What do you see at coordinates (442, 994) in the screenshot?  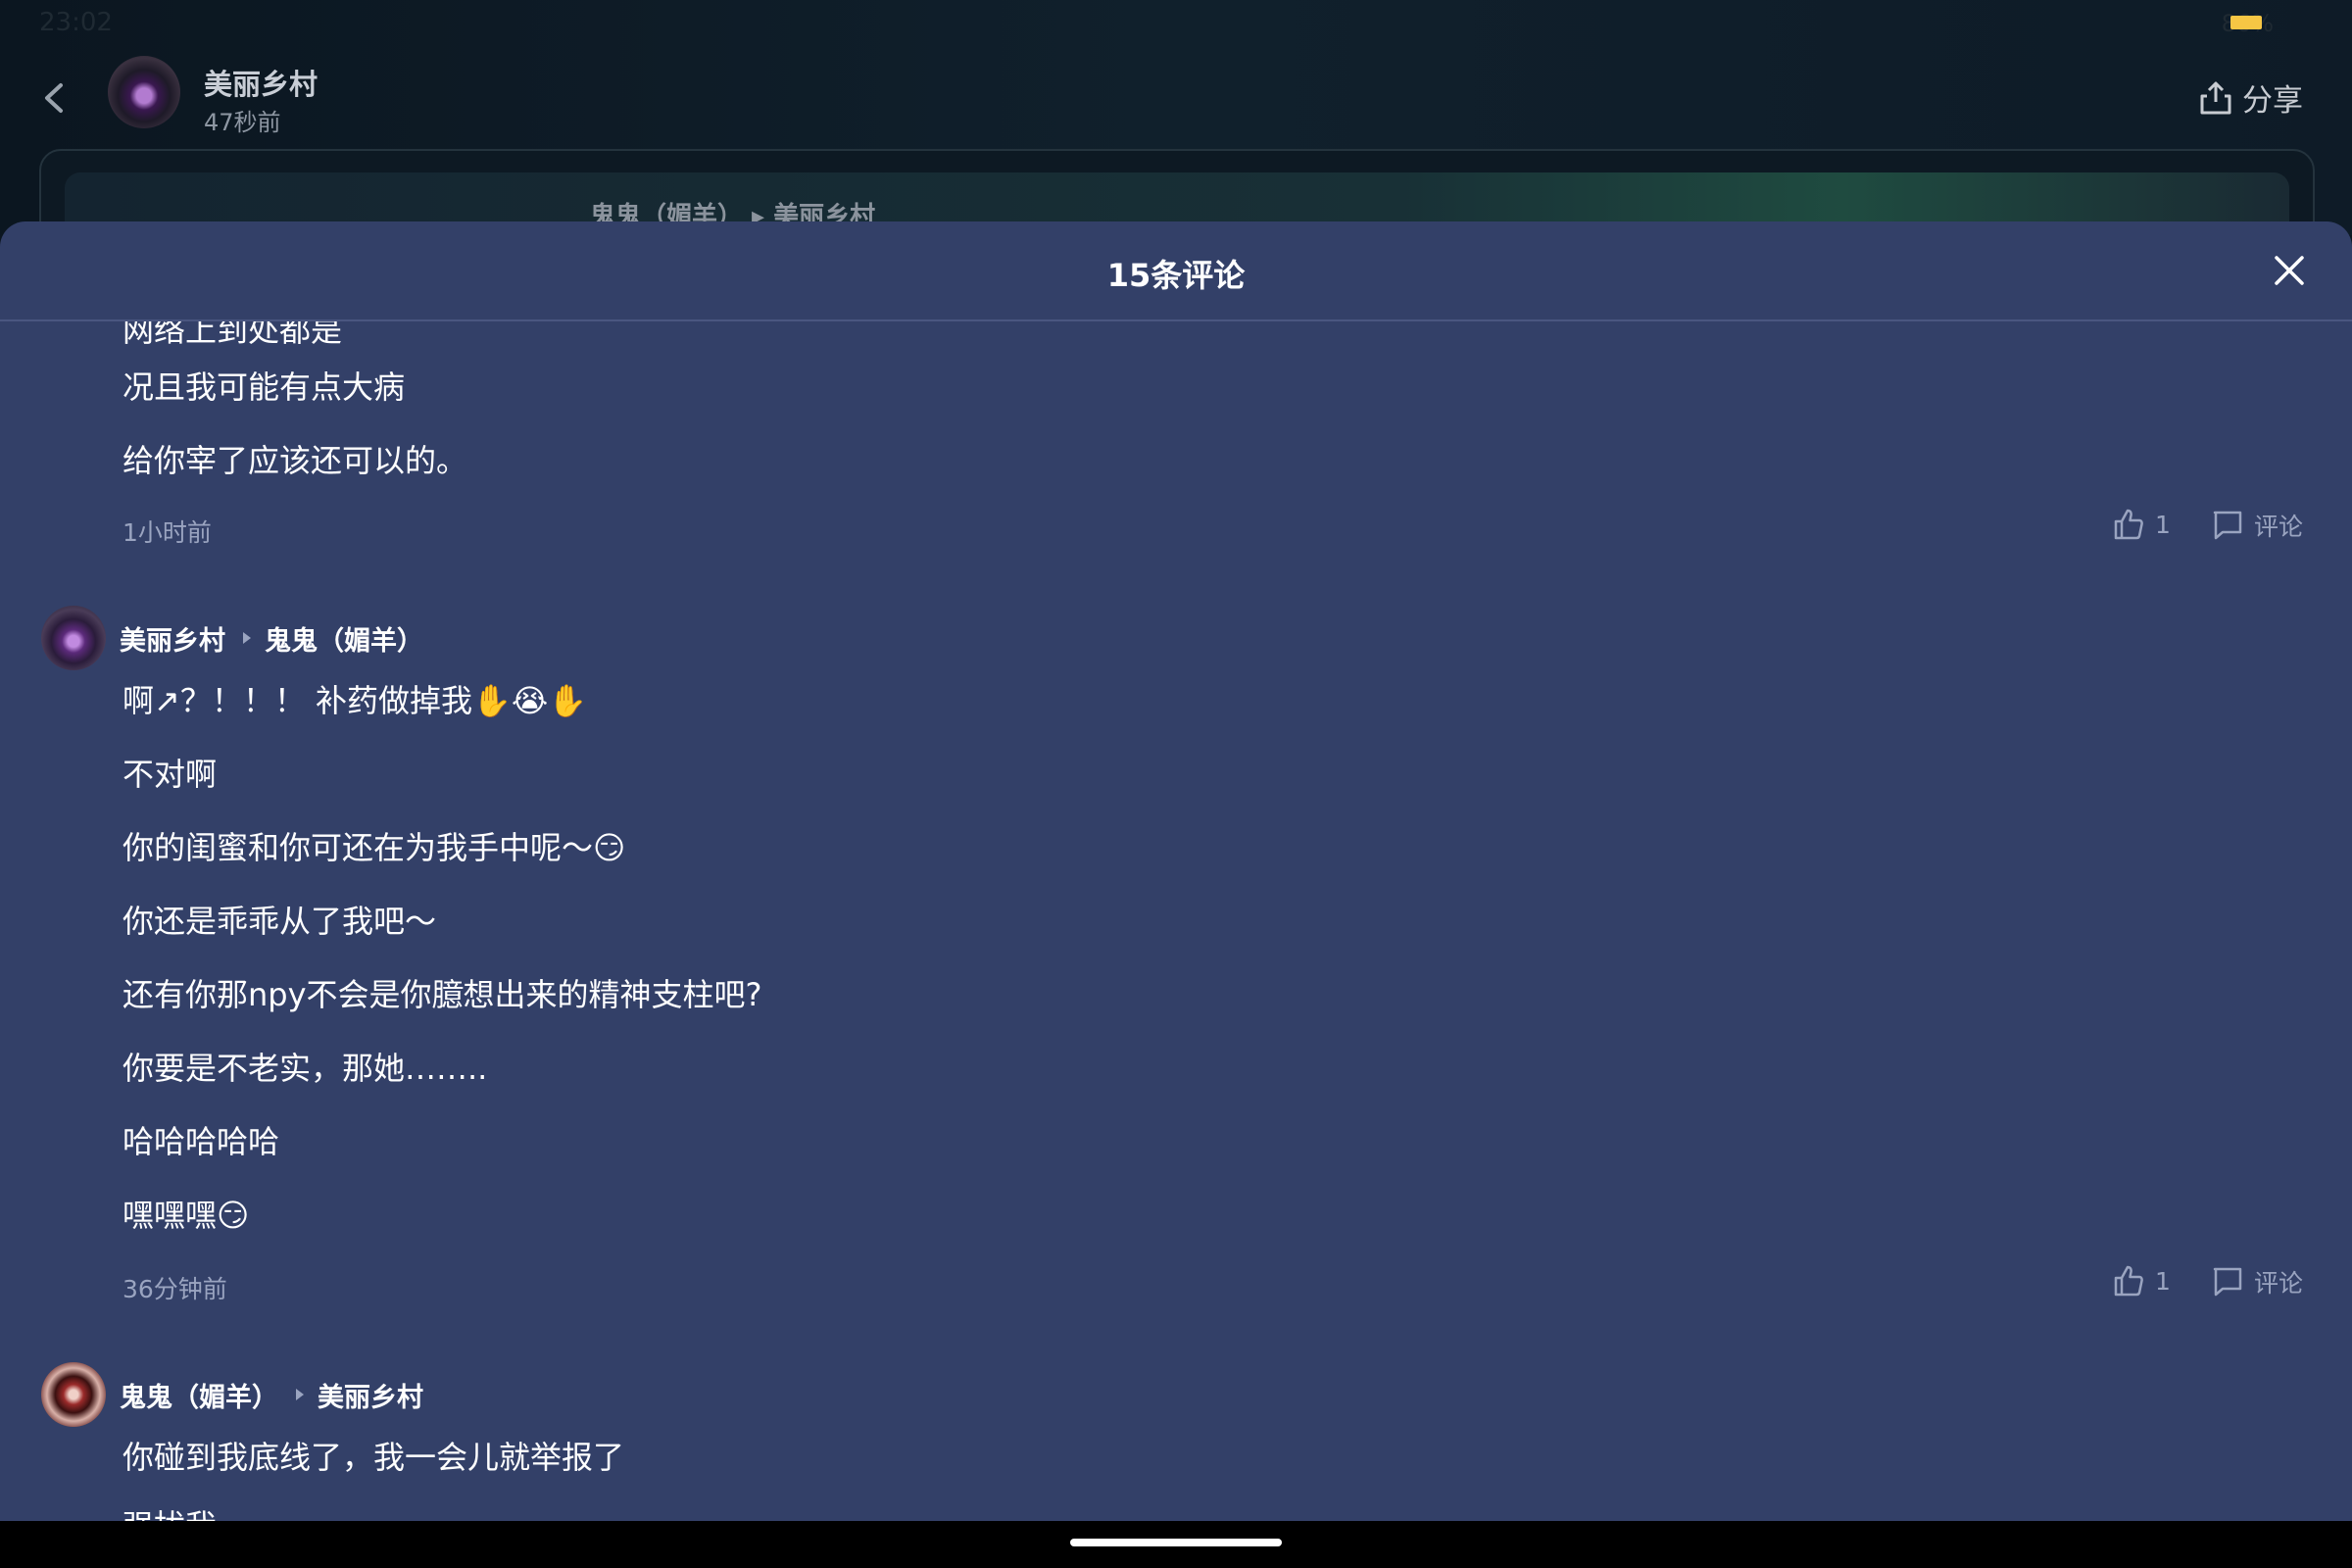 I see `comment-line: 还有你那npy不会是你臆想出来的精神支柱吧?` at bounding box center [442, 994].